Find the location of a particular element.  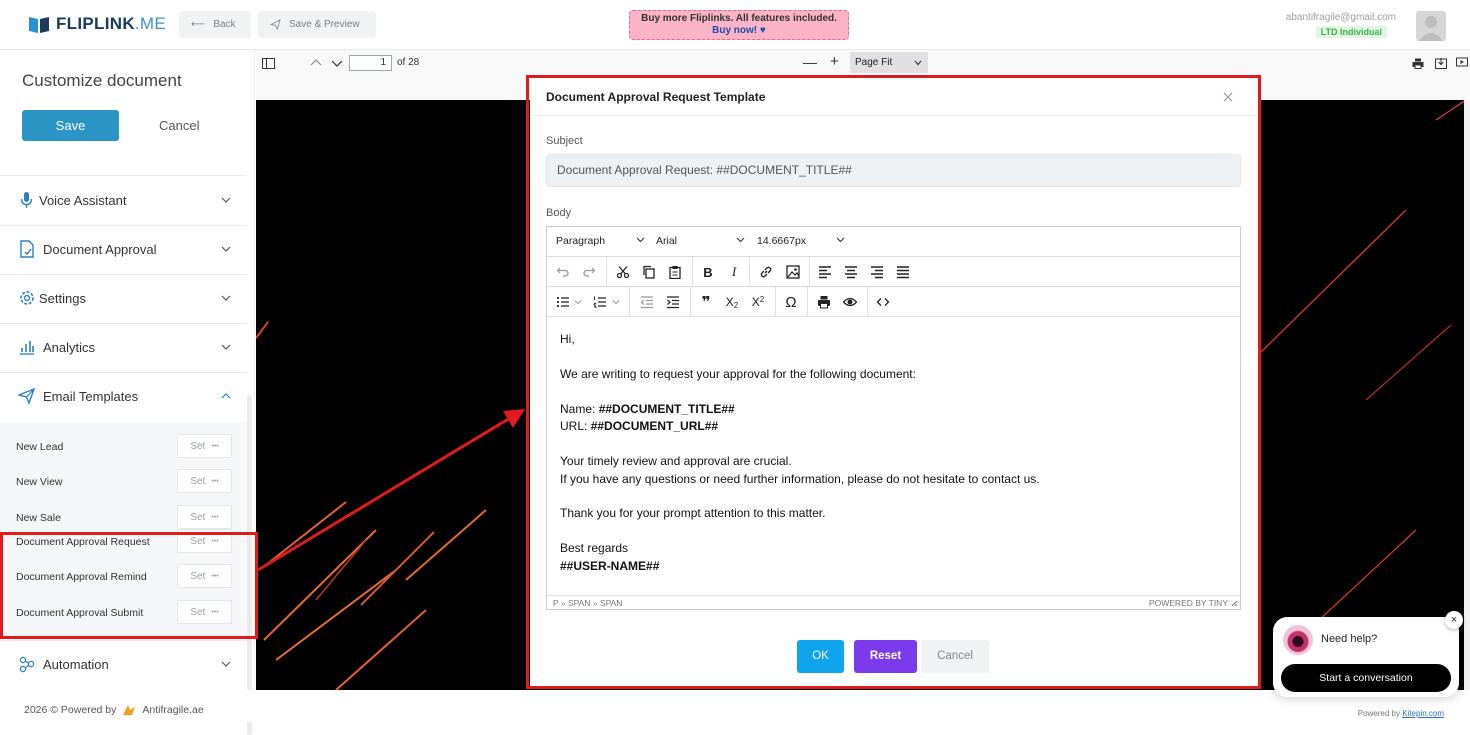

buy-now-link: Buy now! is located at coordinates (734, 30).